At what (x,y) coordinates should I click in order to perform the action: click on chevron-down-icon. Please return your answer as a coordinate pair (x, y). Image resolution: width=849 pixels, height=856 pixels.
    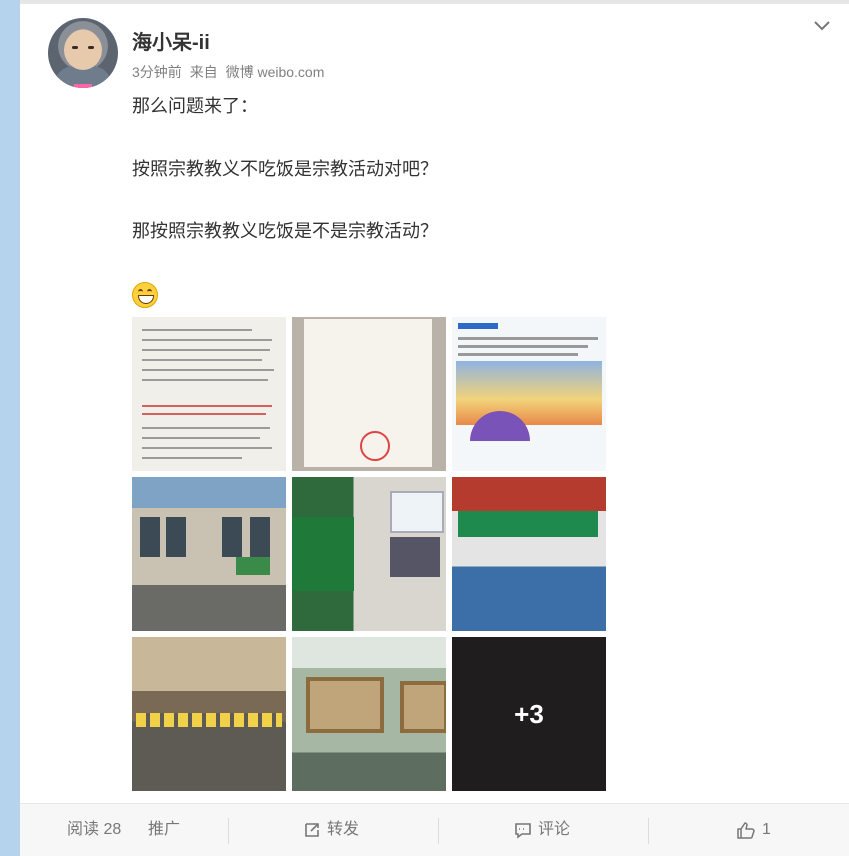
    Looking at the image, I should click on (822, 26).